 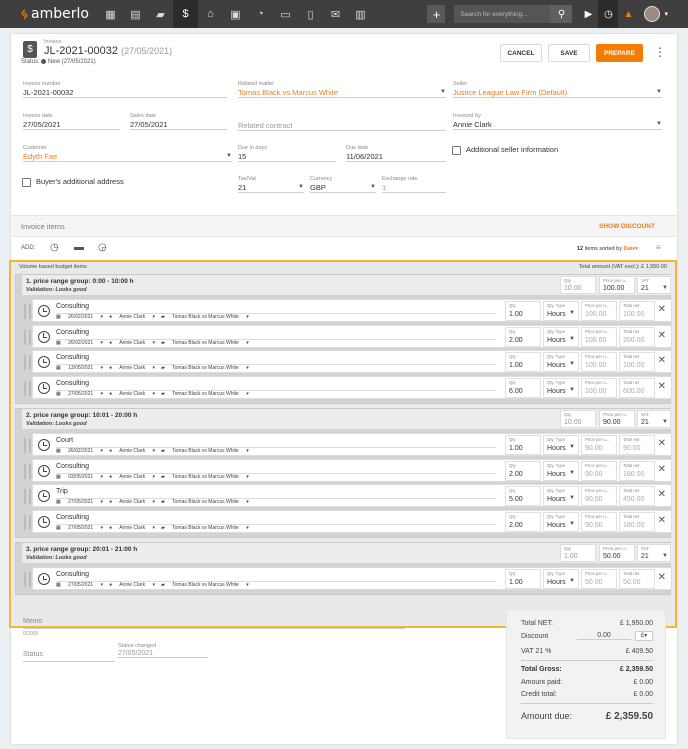 I want to click on calendar-icon: ▣, so click(x=235, y=14).